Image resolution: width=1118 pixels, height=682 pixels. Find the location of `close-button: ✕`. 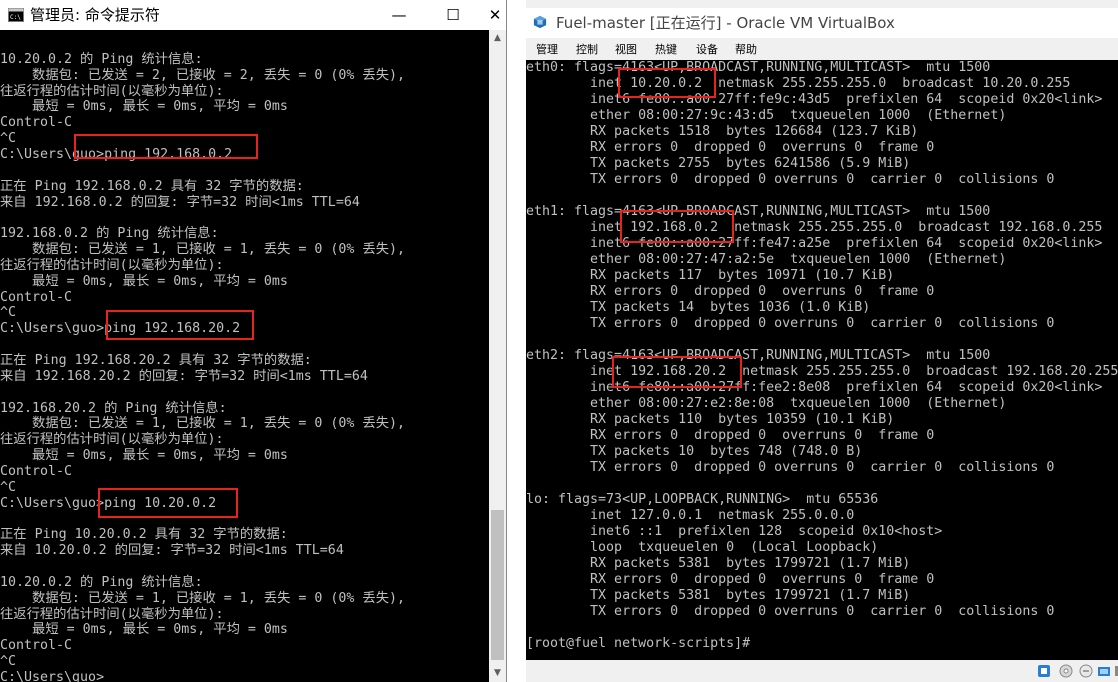

close-button: ✕ is located at coordinates (495, 15).